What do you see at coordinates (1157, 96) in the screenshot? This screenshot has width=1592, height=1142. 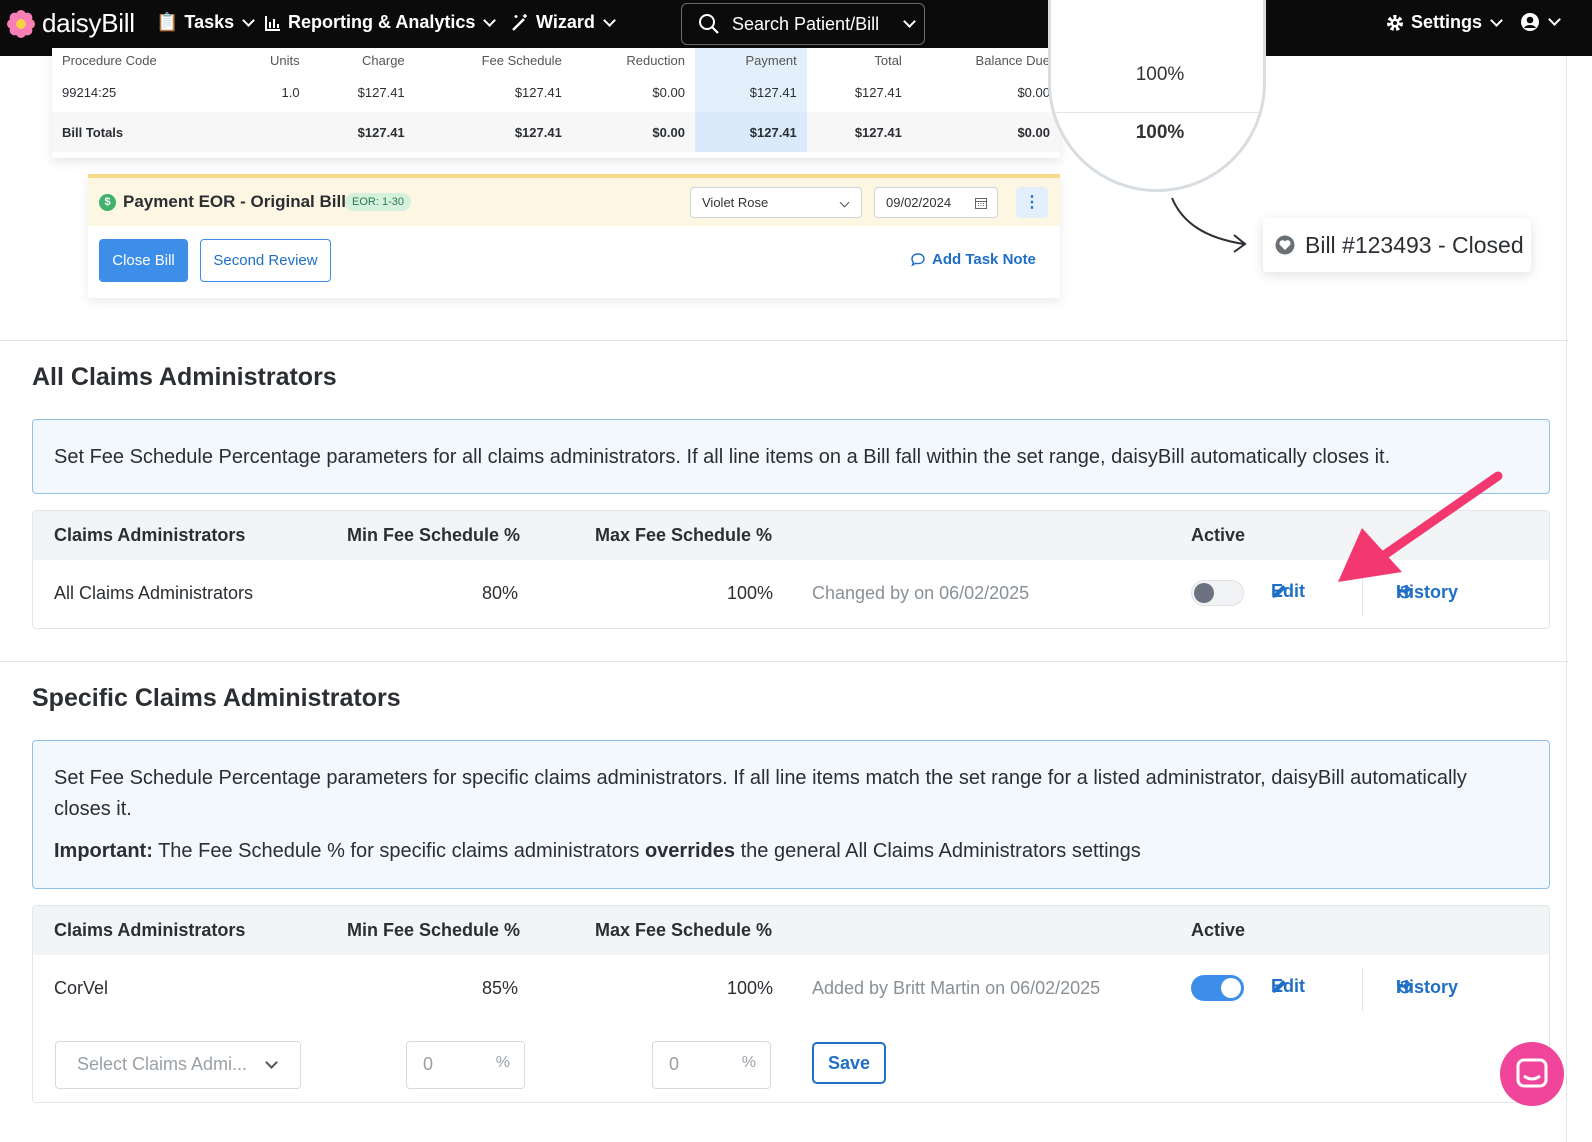 I see `magnifier-callout: 100% 100%` at bounding box center [1157, 96].